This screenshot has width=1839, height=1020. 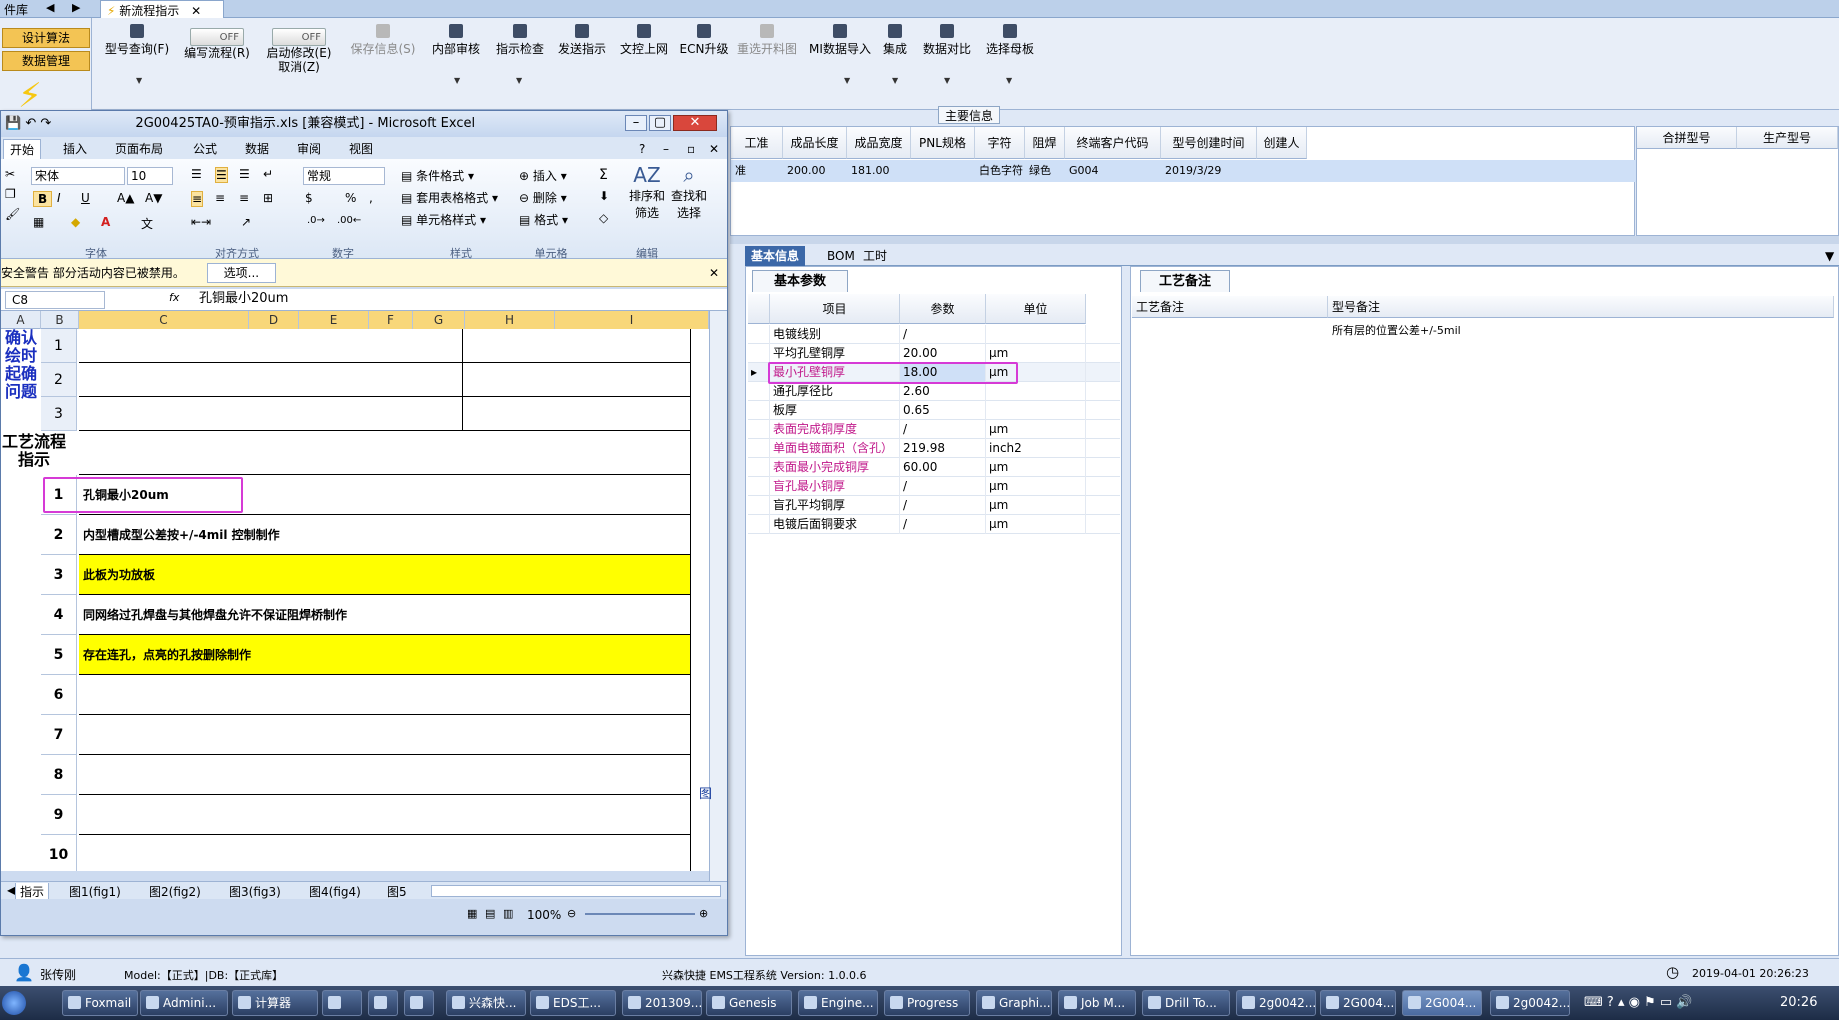 What do you see at coordinates (349, 220) in the screenshot?
I see `decrease-decimal-icon: .00←` at bounding box center [349, 220].